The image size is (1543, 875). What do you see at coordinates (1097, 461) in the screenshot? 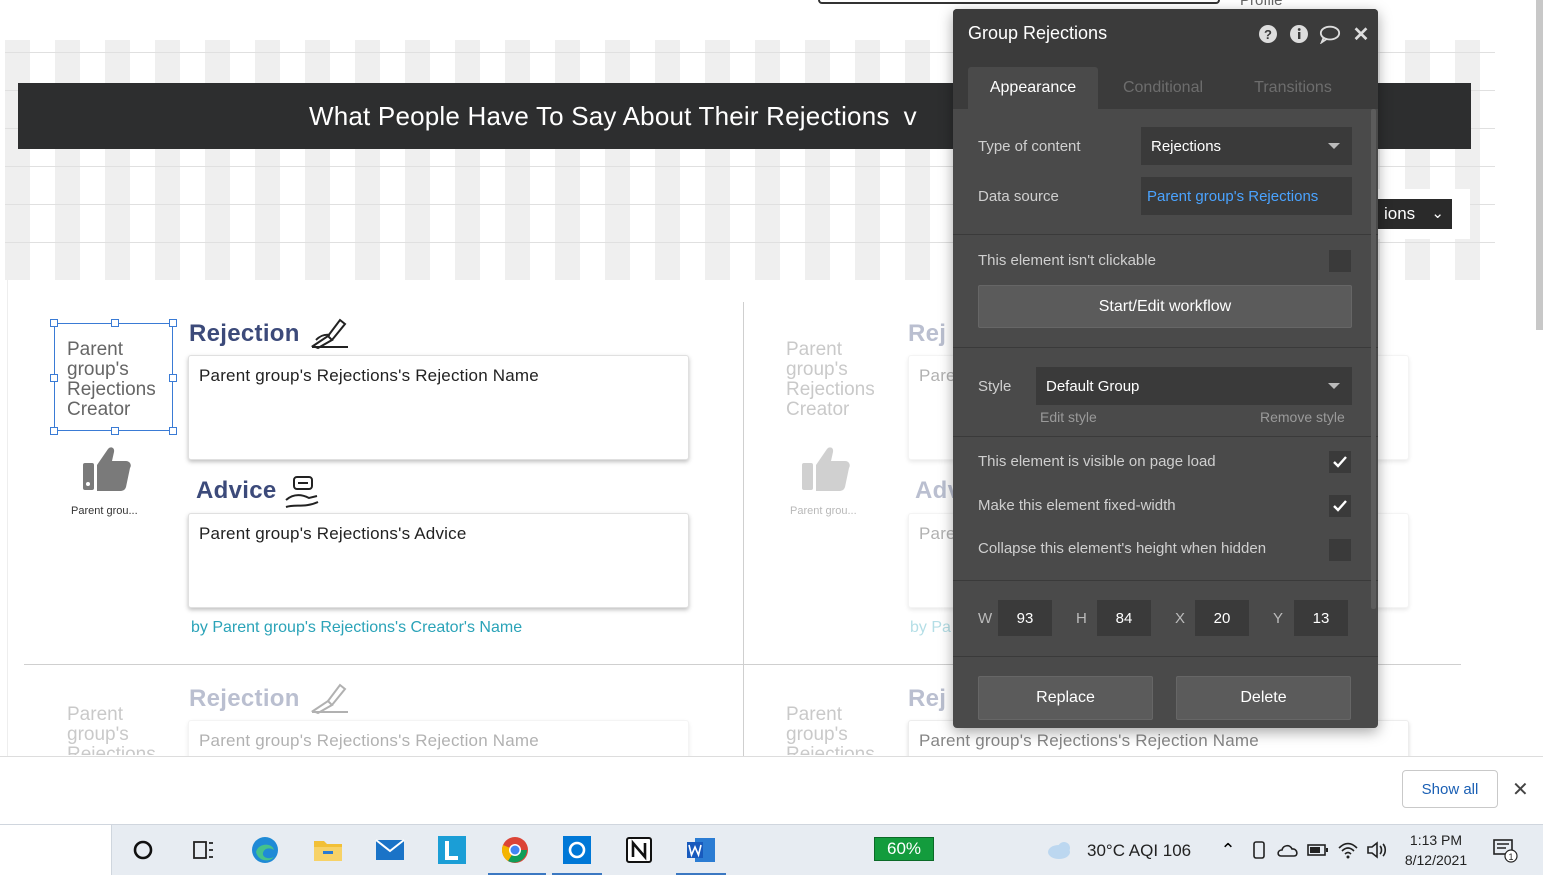
I see `visible-on-load-label: This element is visible on page load` at bounding box center [1097, 461].